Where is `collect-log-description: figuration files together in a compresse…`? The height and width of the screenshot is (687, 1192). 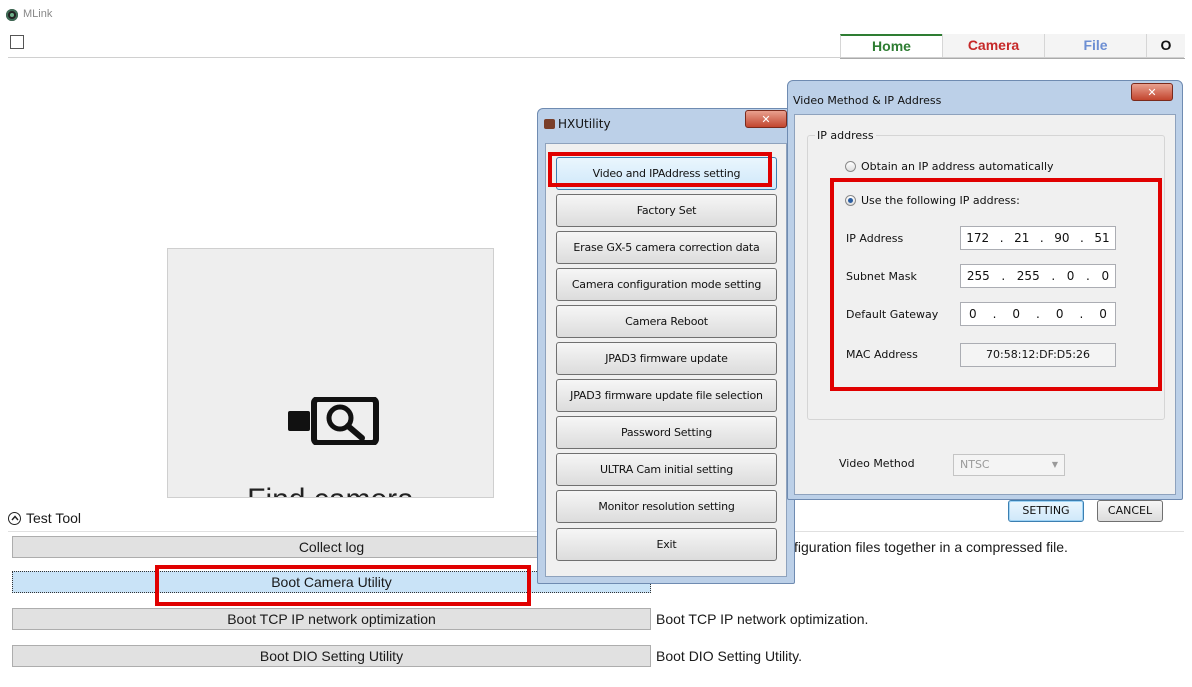 collect-log-description: figuration files together in a compresse… is located at coordinates (931, 547).